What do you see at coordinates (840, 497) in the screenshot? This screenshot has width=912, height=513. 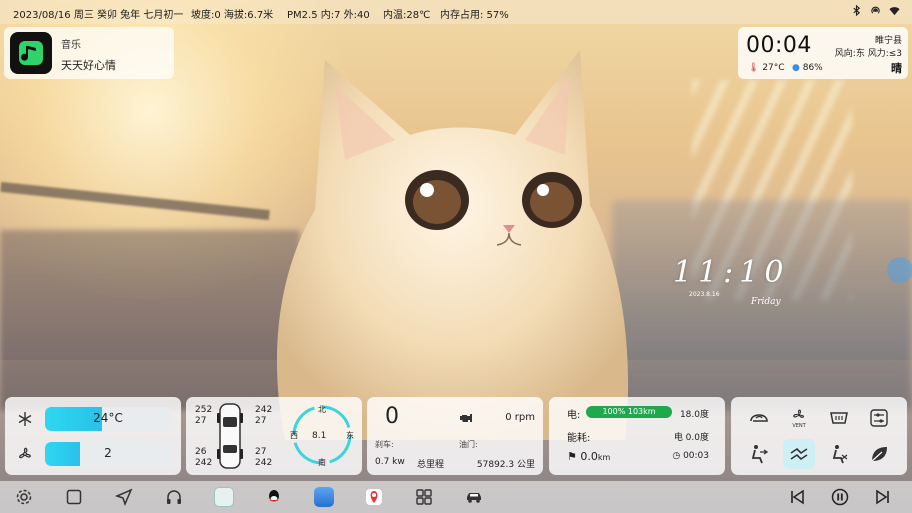 I see `play-pause-button` at bounding box center [840, 497].